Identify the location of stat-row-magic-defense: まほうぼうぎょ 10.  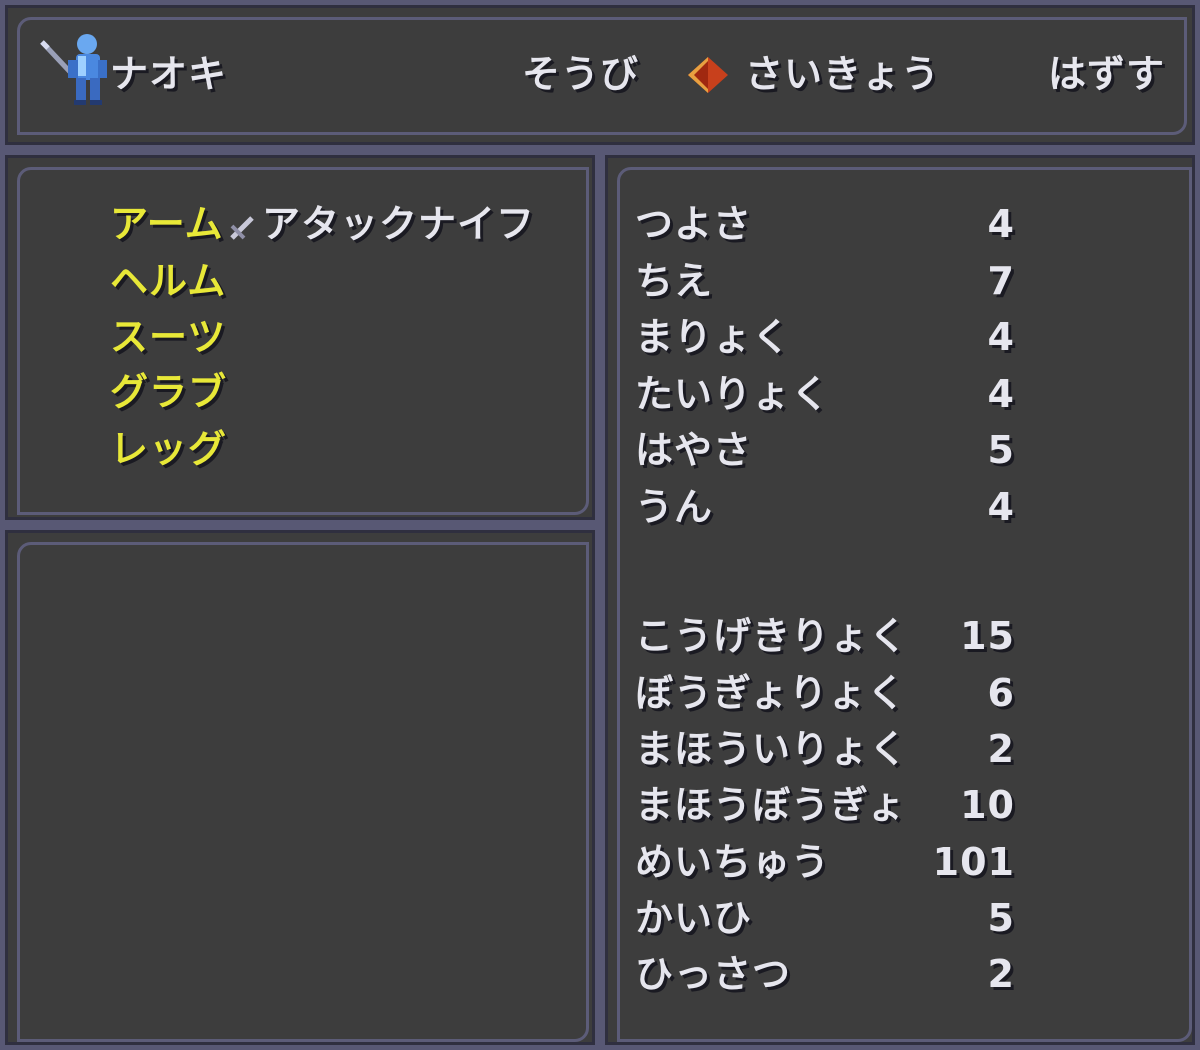
(825, 810).